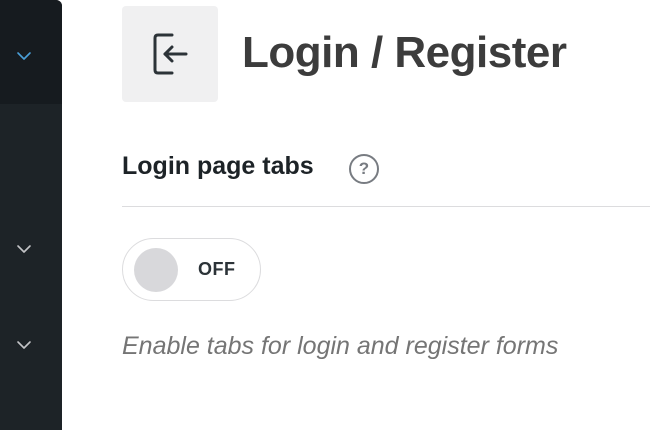  Describe the element at coordinates (218, 166) in the screenshot. I see `section-title: Login page tabs` at that location.